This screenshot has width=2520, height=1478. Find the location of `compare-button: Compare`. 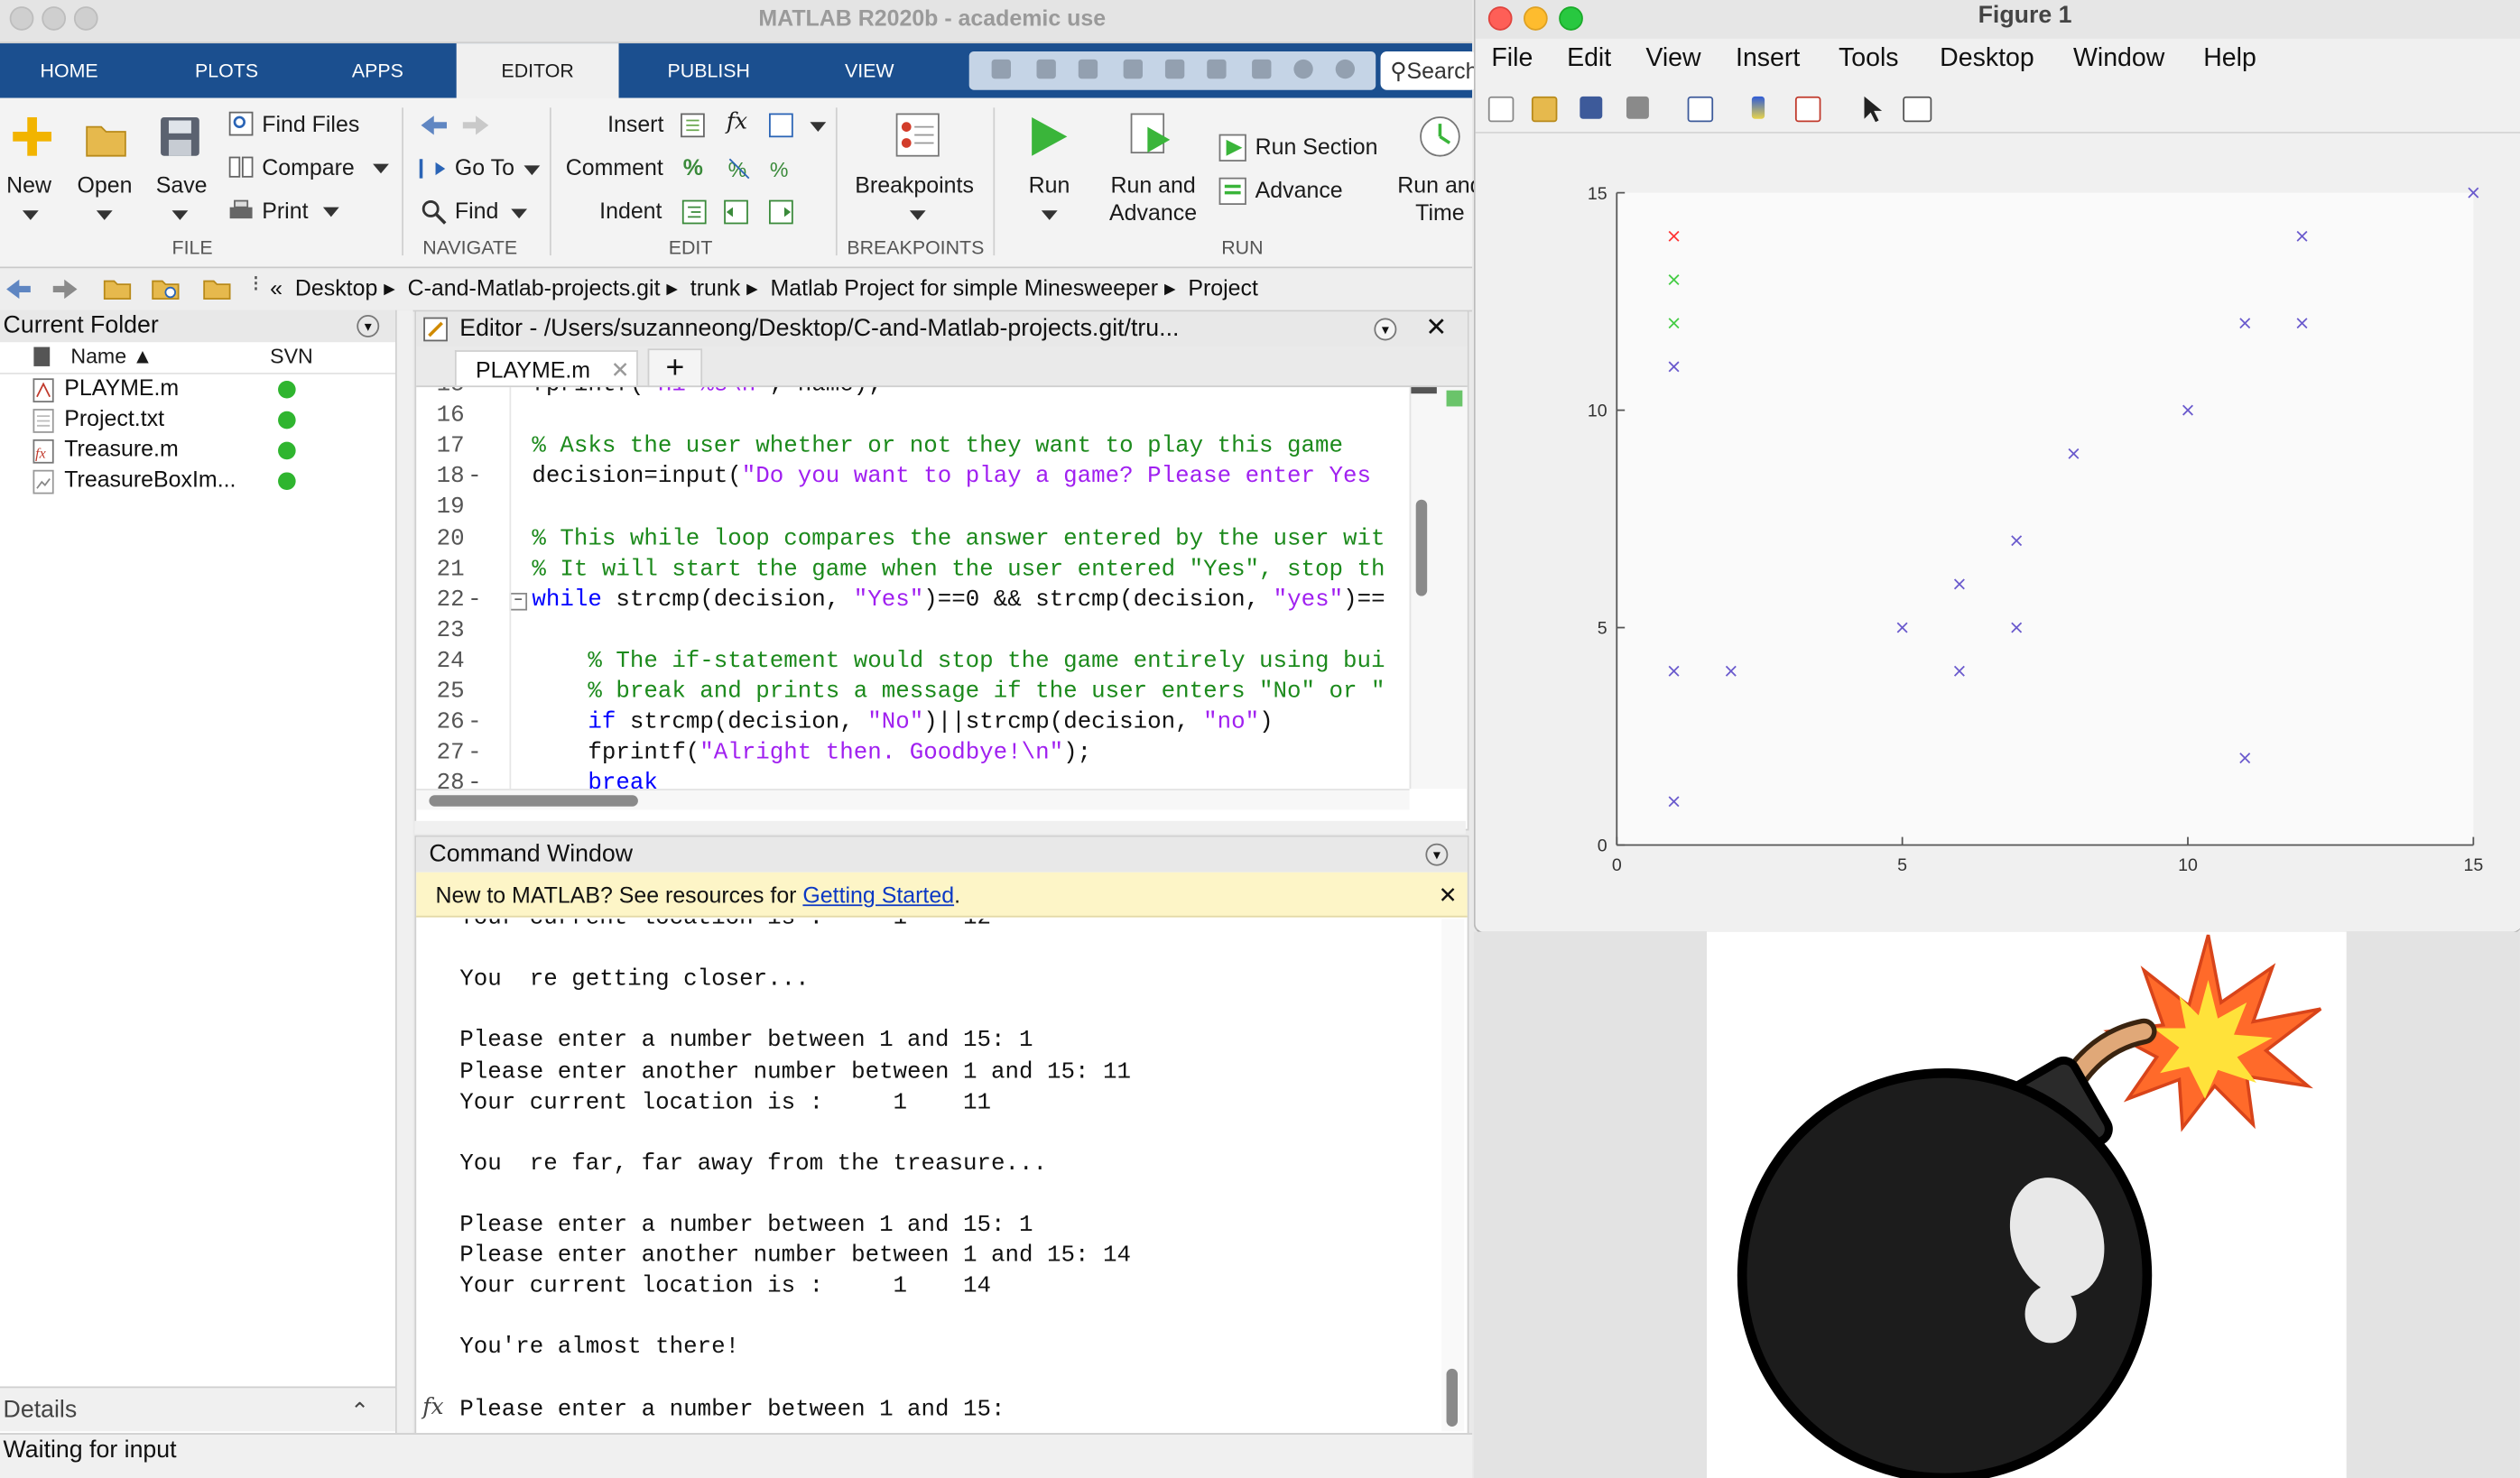

compare-button: Compare is located at coordinates (308, 167).